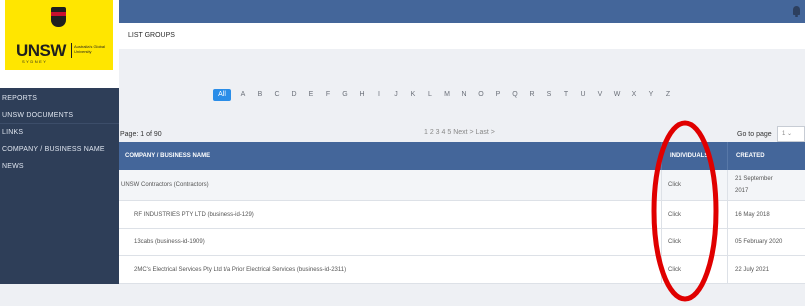 The height and width of the screenshot is (306, 805). What do you see at coordinates (549, 95) in the screenshot?
I see `alpha-s: S` at bounding box center [549, 95].